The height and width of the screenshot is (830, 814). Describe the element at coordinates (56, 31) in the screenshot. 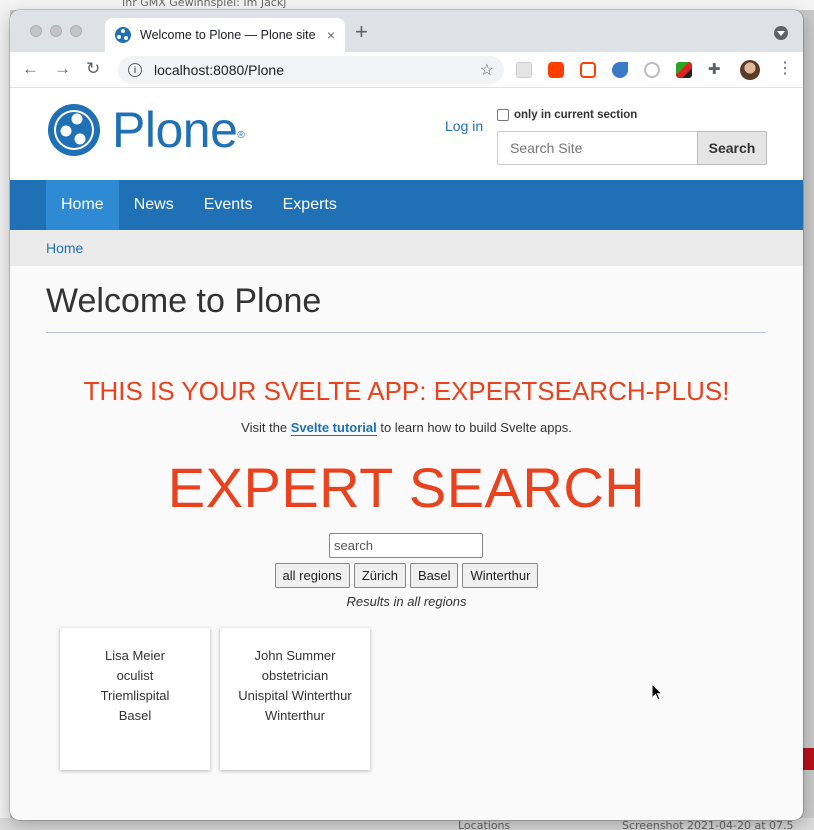

I see `minimize-window-button` at that location.